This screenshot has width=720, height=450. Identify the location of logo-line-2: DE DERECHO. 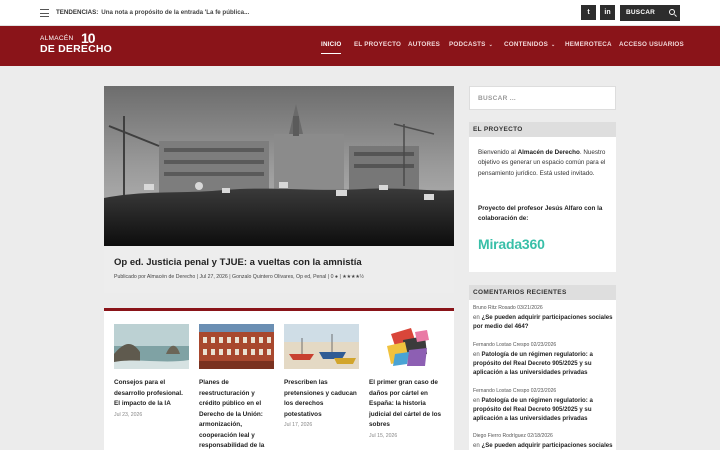
(76, 49).